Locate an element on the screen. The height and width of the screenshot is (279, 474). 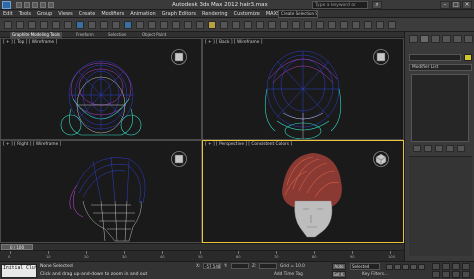
menu-item-group: Group is located at coordinates (44, 14).